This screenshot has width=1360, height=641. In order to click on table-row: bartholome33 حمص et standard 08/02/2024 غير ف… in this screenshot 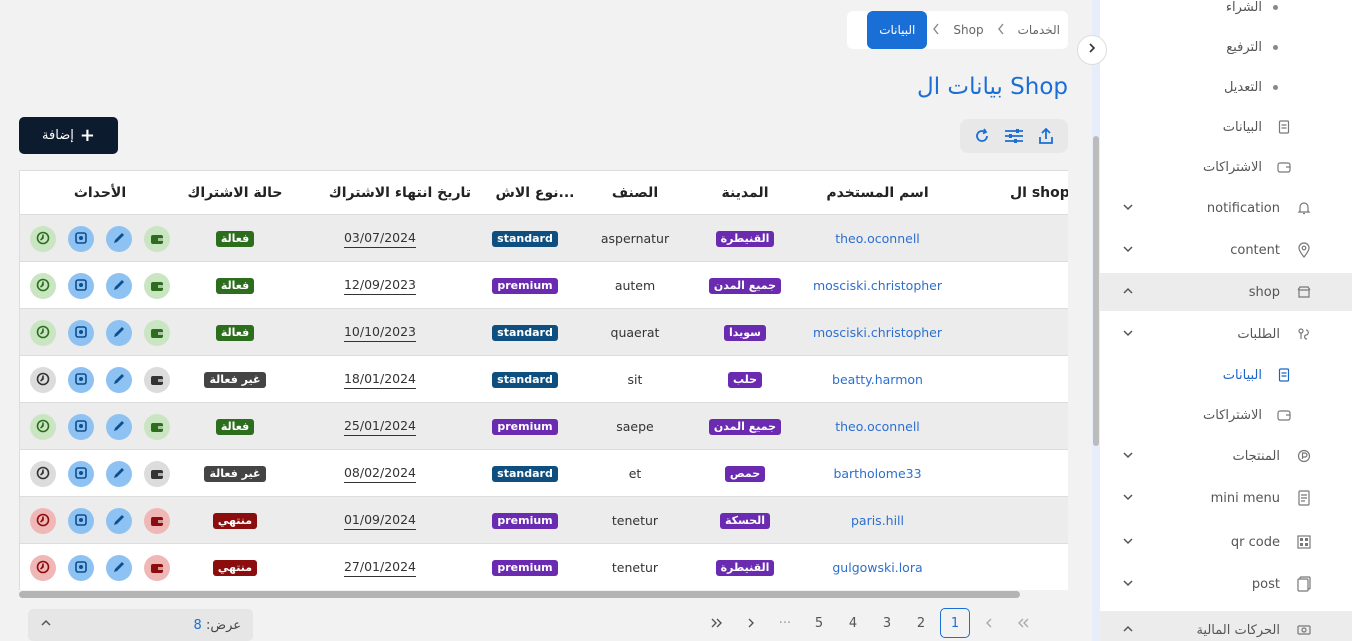, I will do `click(544, 473)`.